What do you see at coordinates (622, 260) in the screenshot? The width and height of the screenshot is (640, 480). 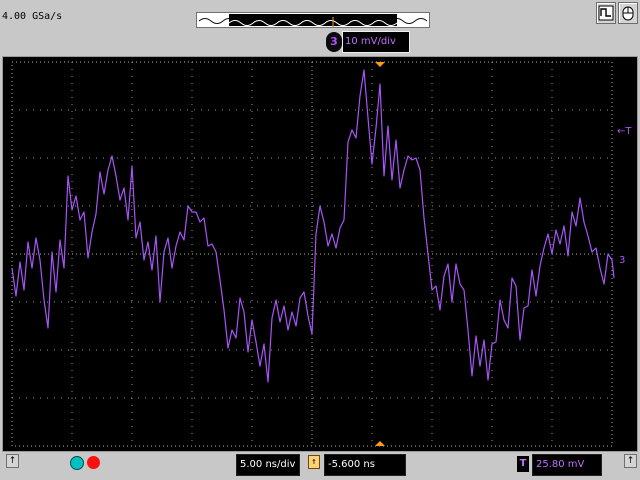 I see `channel-ground-label: 3` at bounding box center [622, 260].